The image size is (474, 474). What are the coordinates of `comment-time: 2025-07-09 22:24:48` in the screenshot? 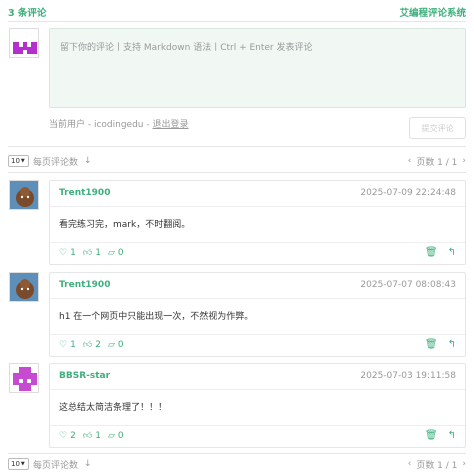 It's located at (408, 193).